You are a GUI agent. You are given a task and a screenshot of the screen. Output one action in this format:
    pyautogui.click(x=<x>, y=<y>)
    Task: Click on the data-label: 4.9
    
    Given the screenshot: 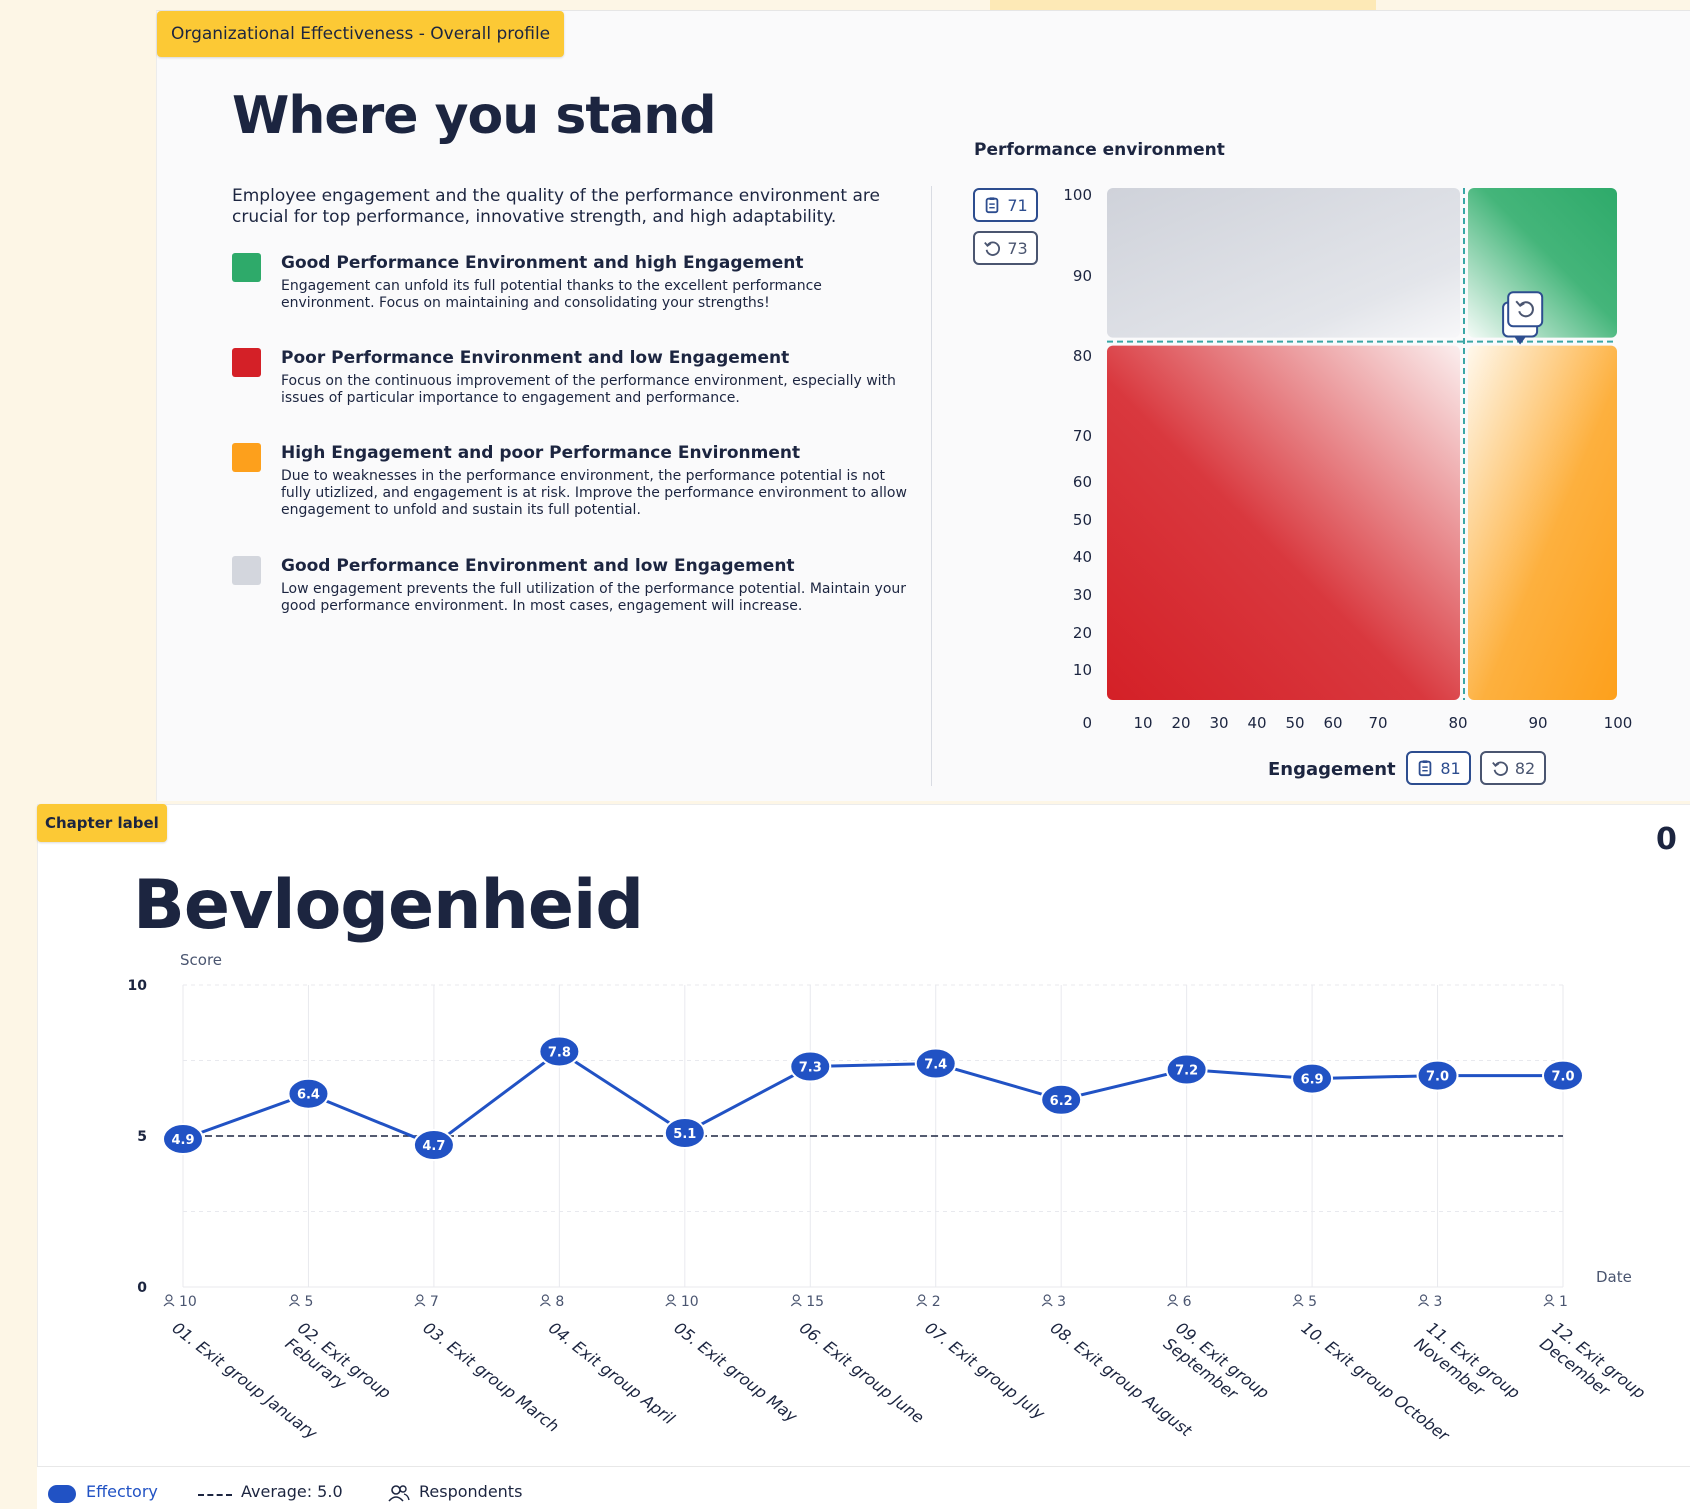 What is the action you would take?
    pyautogui.click(x=182, y=1140)
    